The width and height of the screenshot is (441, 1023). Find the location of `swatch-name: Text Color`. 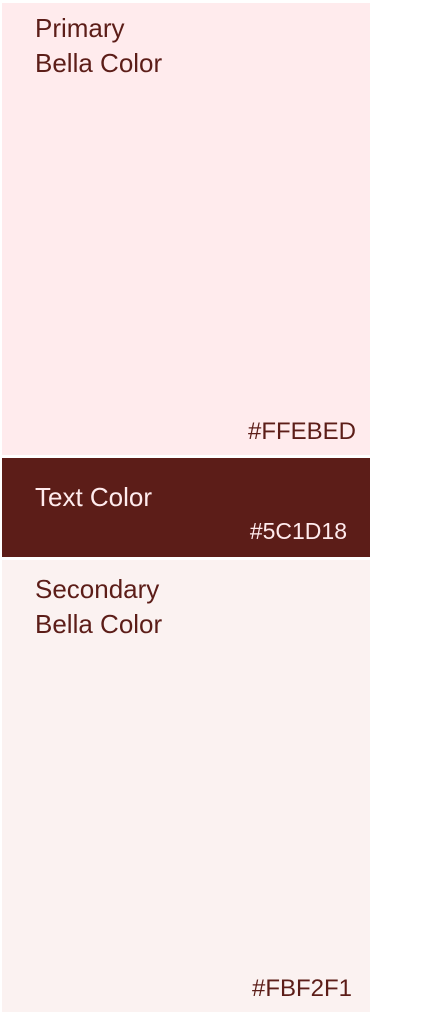

swatch-name: Text Color is located at coordinates (94, 497).